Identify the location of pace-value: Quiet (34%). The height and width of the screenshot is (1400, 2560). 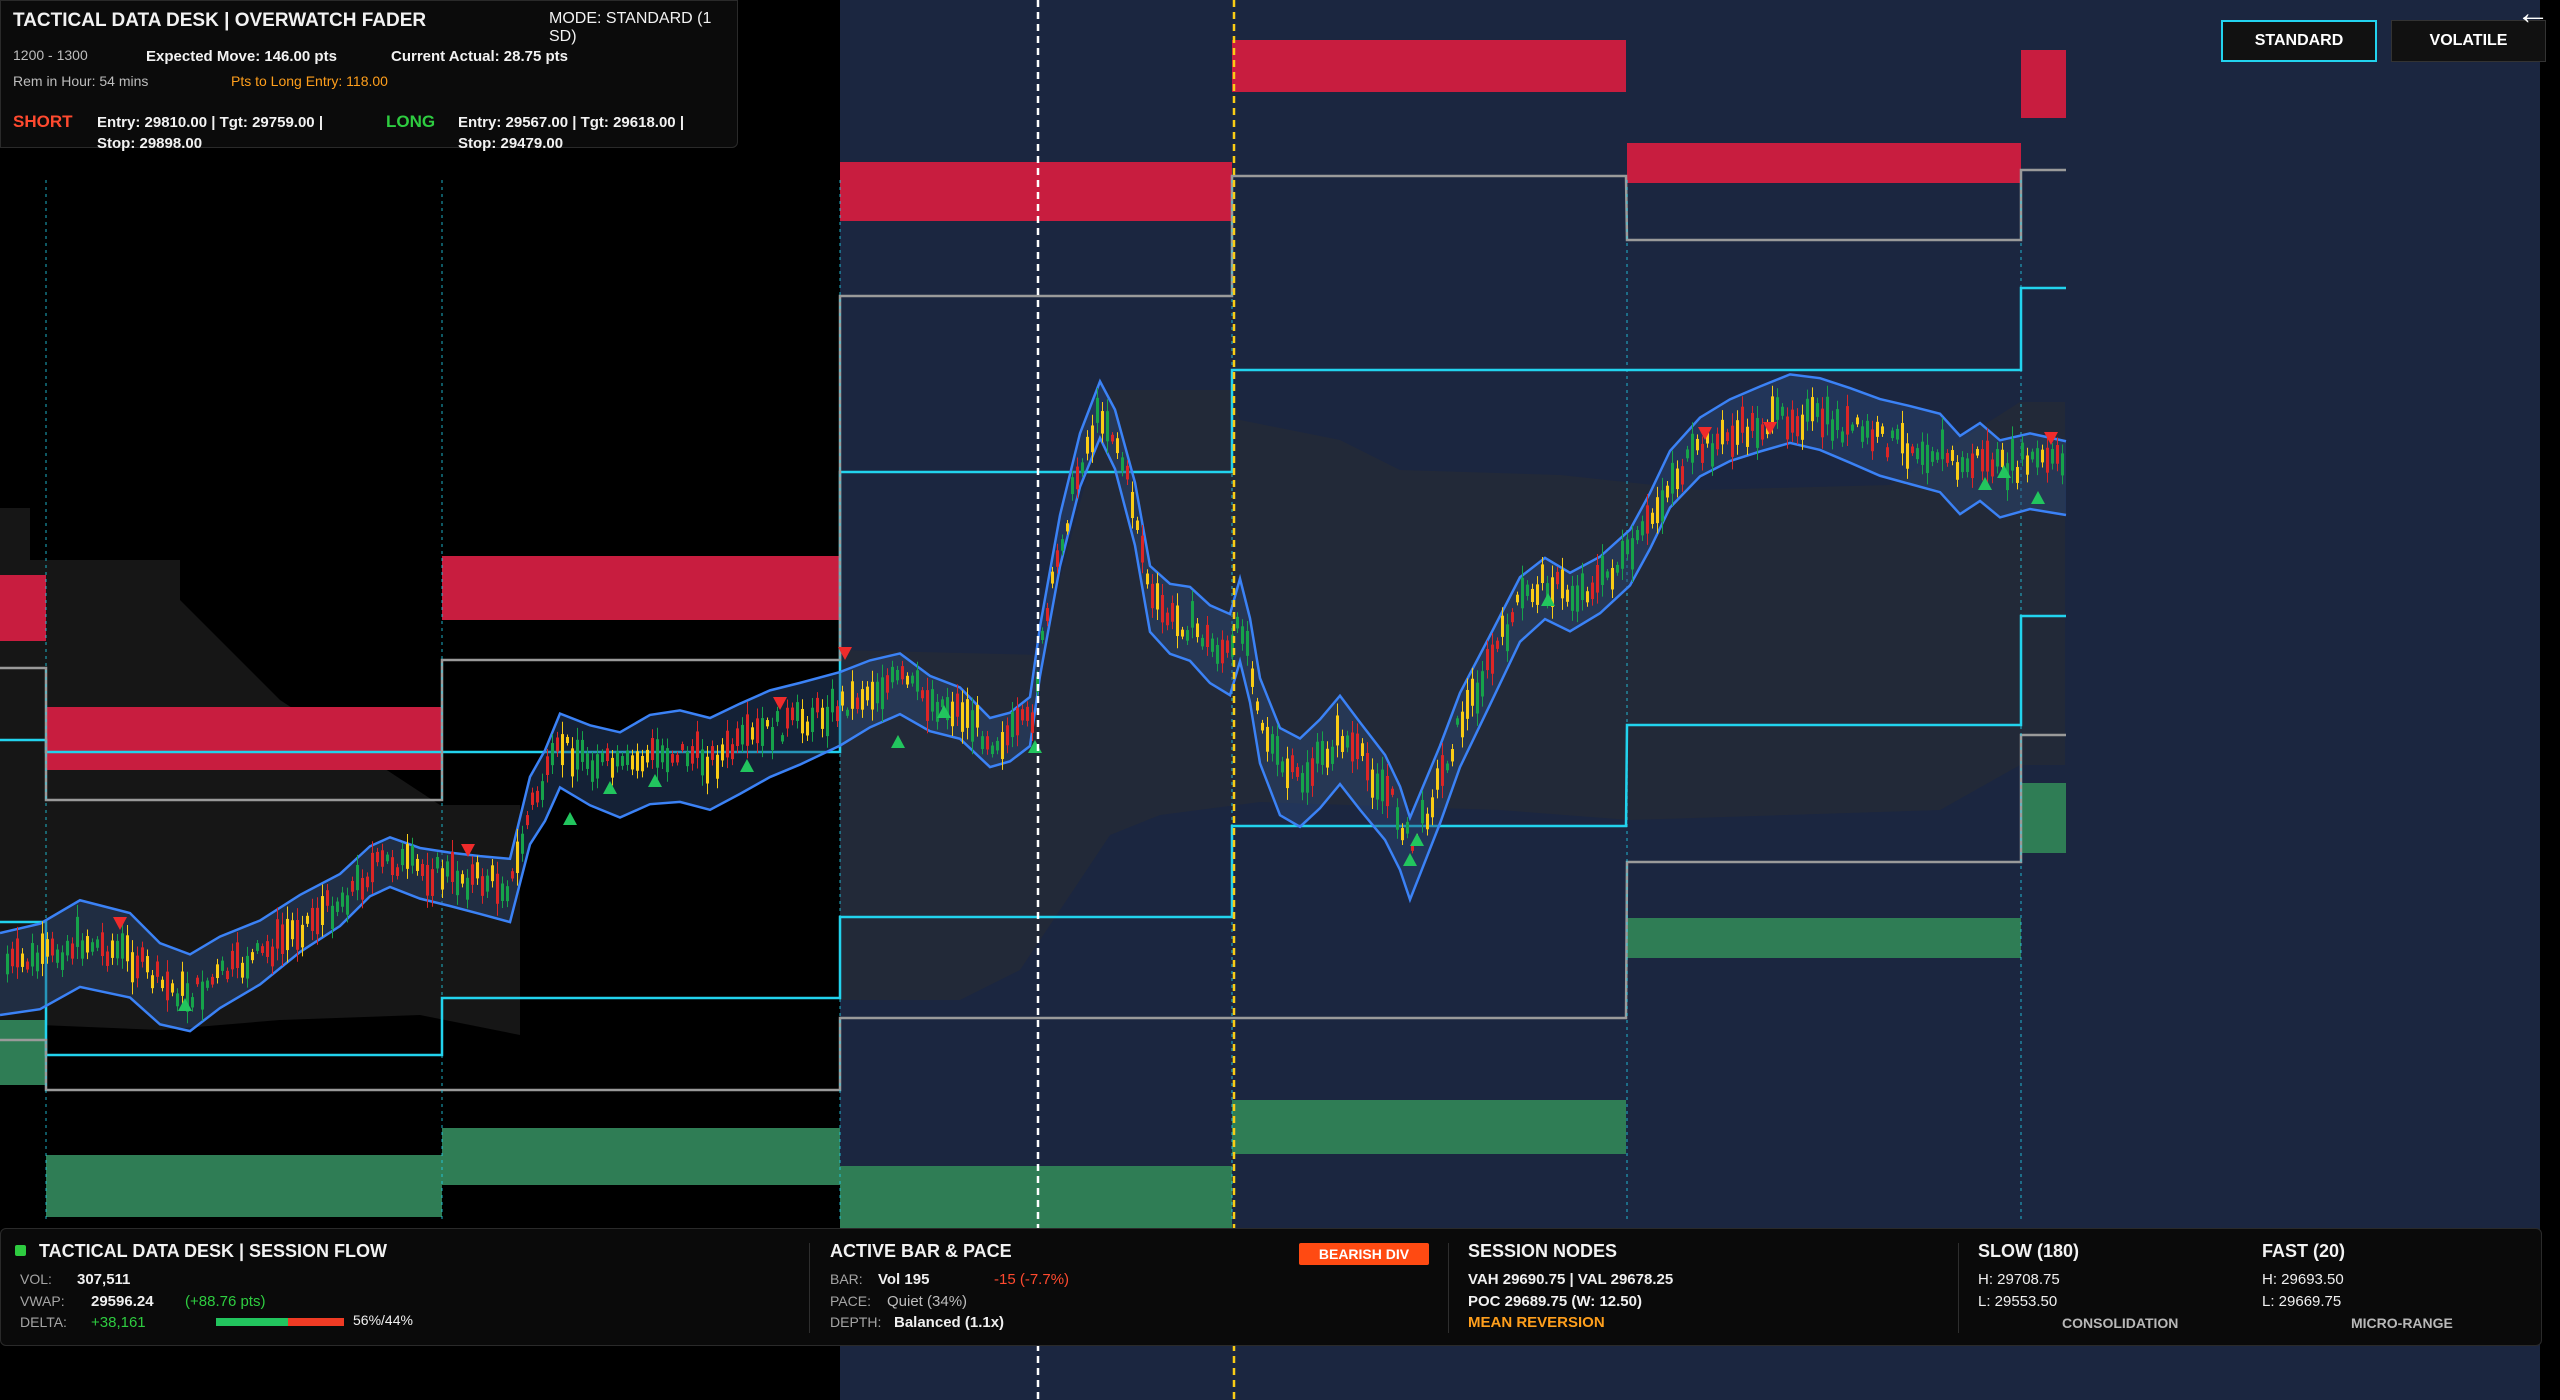
(927, 1301).